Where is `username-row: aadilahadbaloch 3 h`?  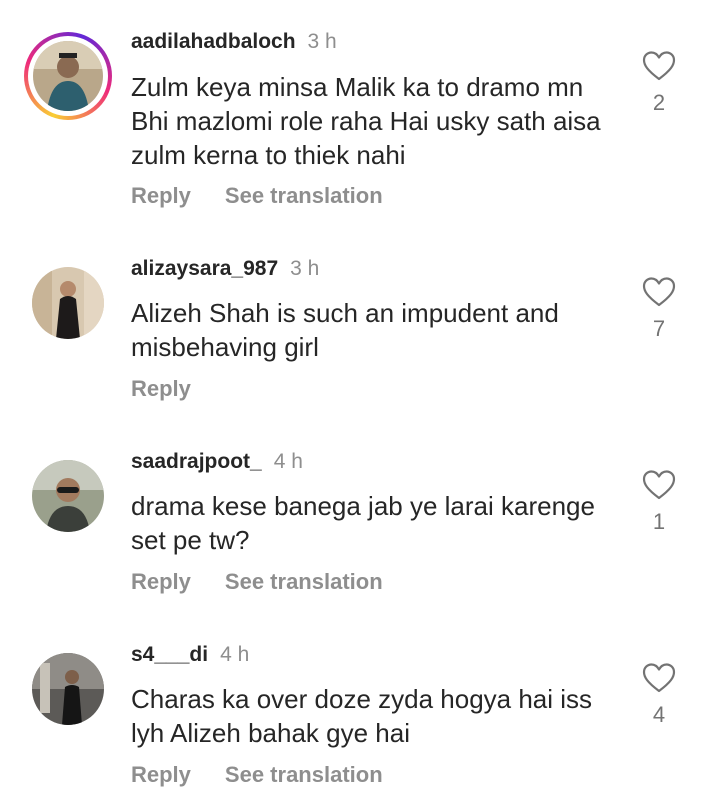 username-row: aadilahadbaloch 3 h is located at coordinates (234, 42).